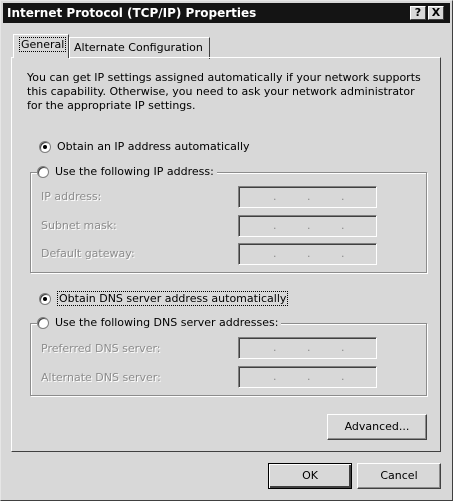 The image size is (453, 501). I want to click on use-following-dns-radio: Use the following DNS server addresses:, so click(159, 322).